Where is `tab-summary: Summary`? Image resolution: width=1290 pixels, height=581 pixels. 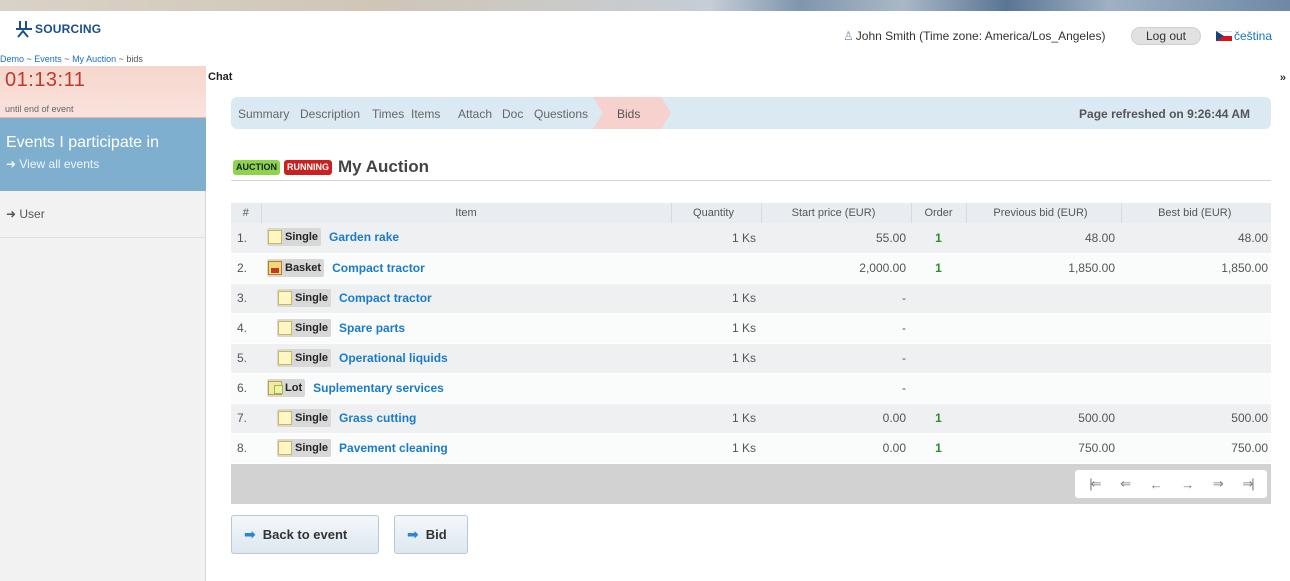
tab-summary: Summary is located at coordinates (263, 114).